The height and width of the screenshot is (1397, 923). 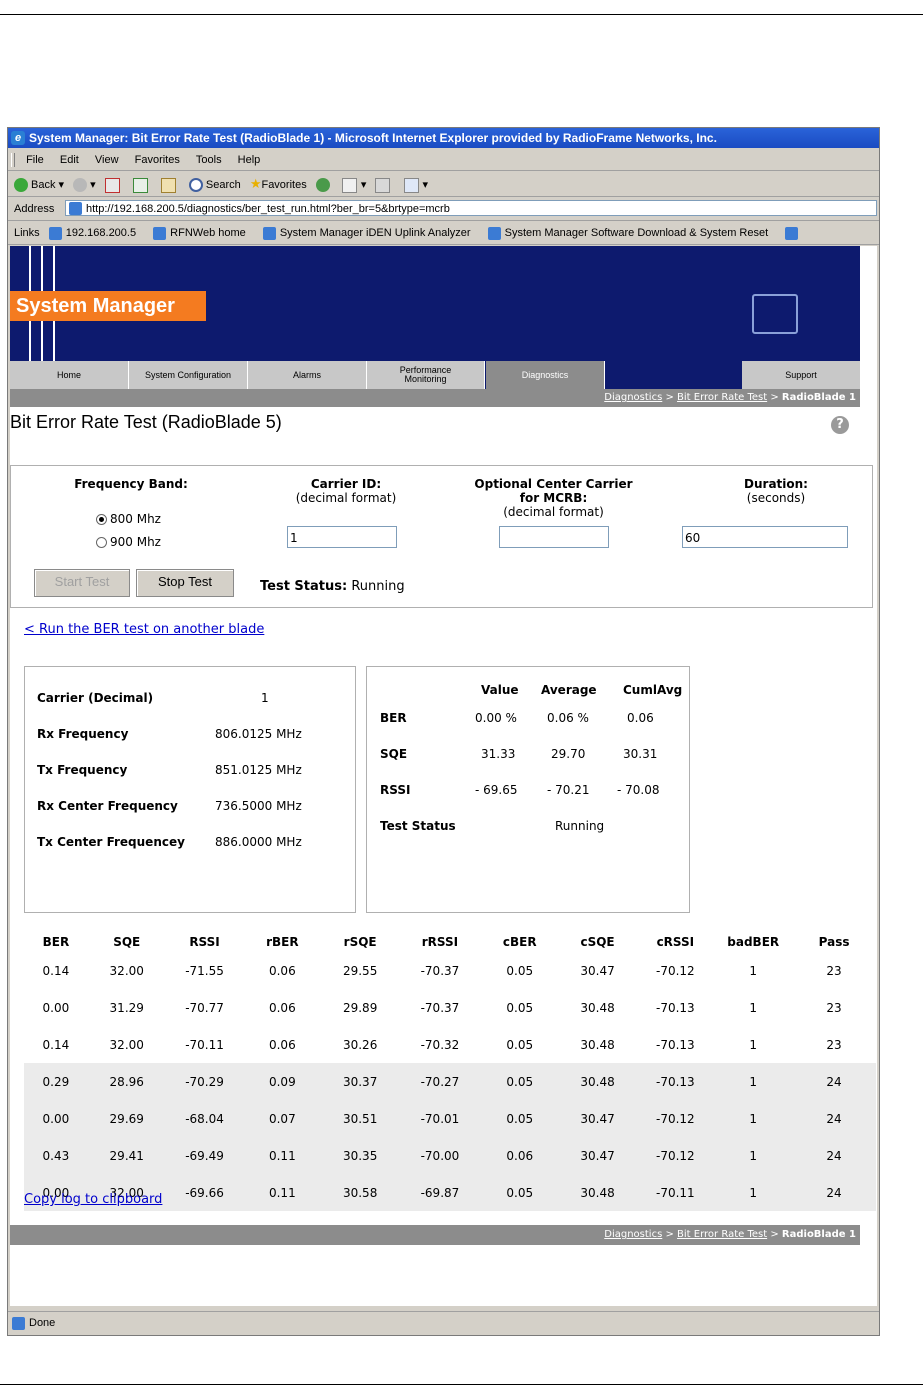 I want to click on table-cell: -70.00, so click(x=440, y=1155).